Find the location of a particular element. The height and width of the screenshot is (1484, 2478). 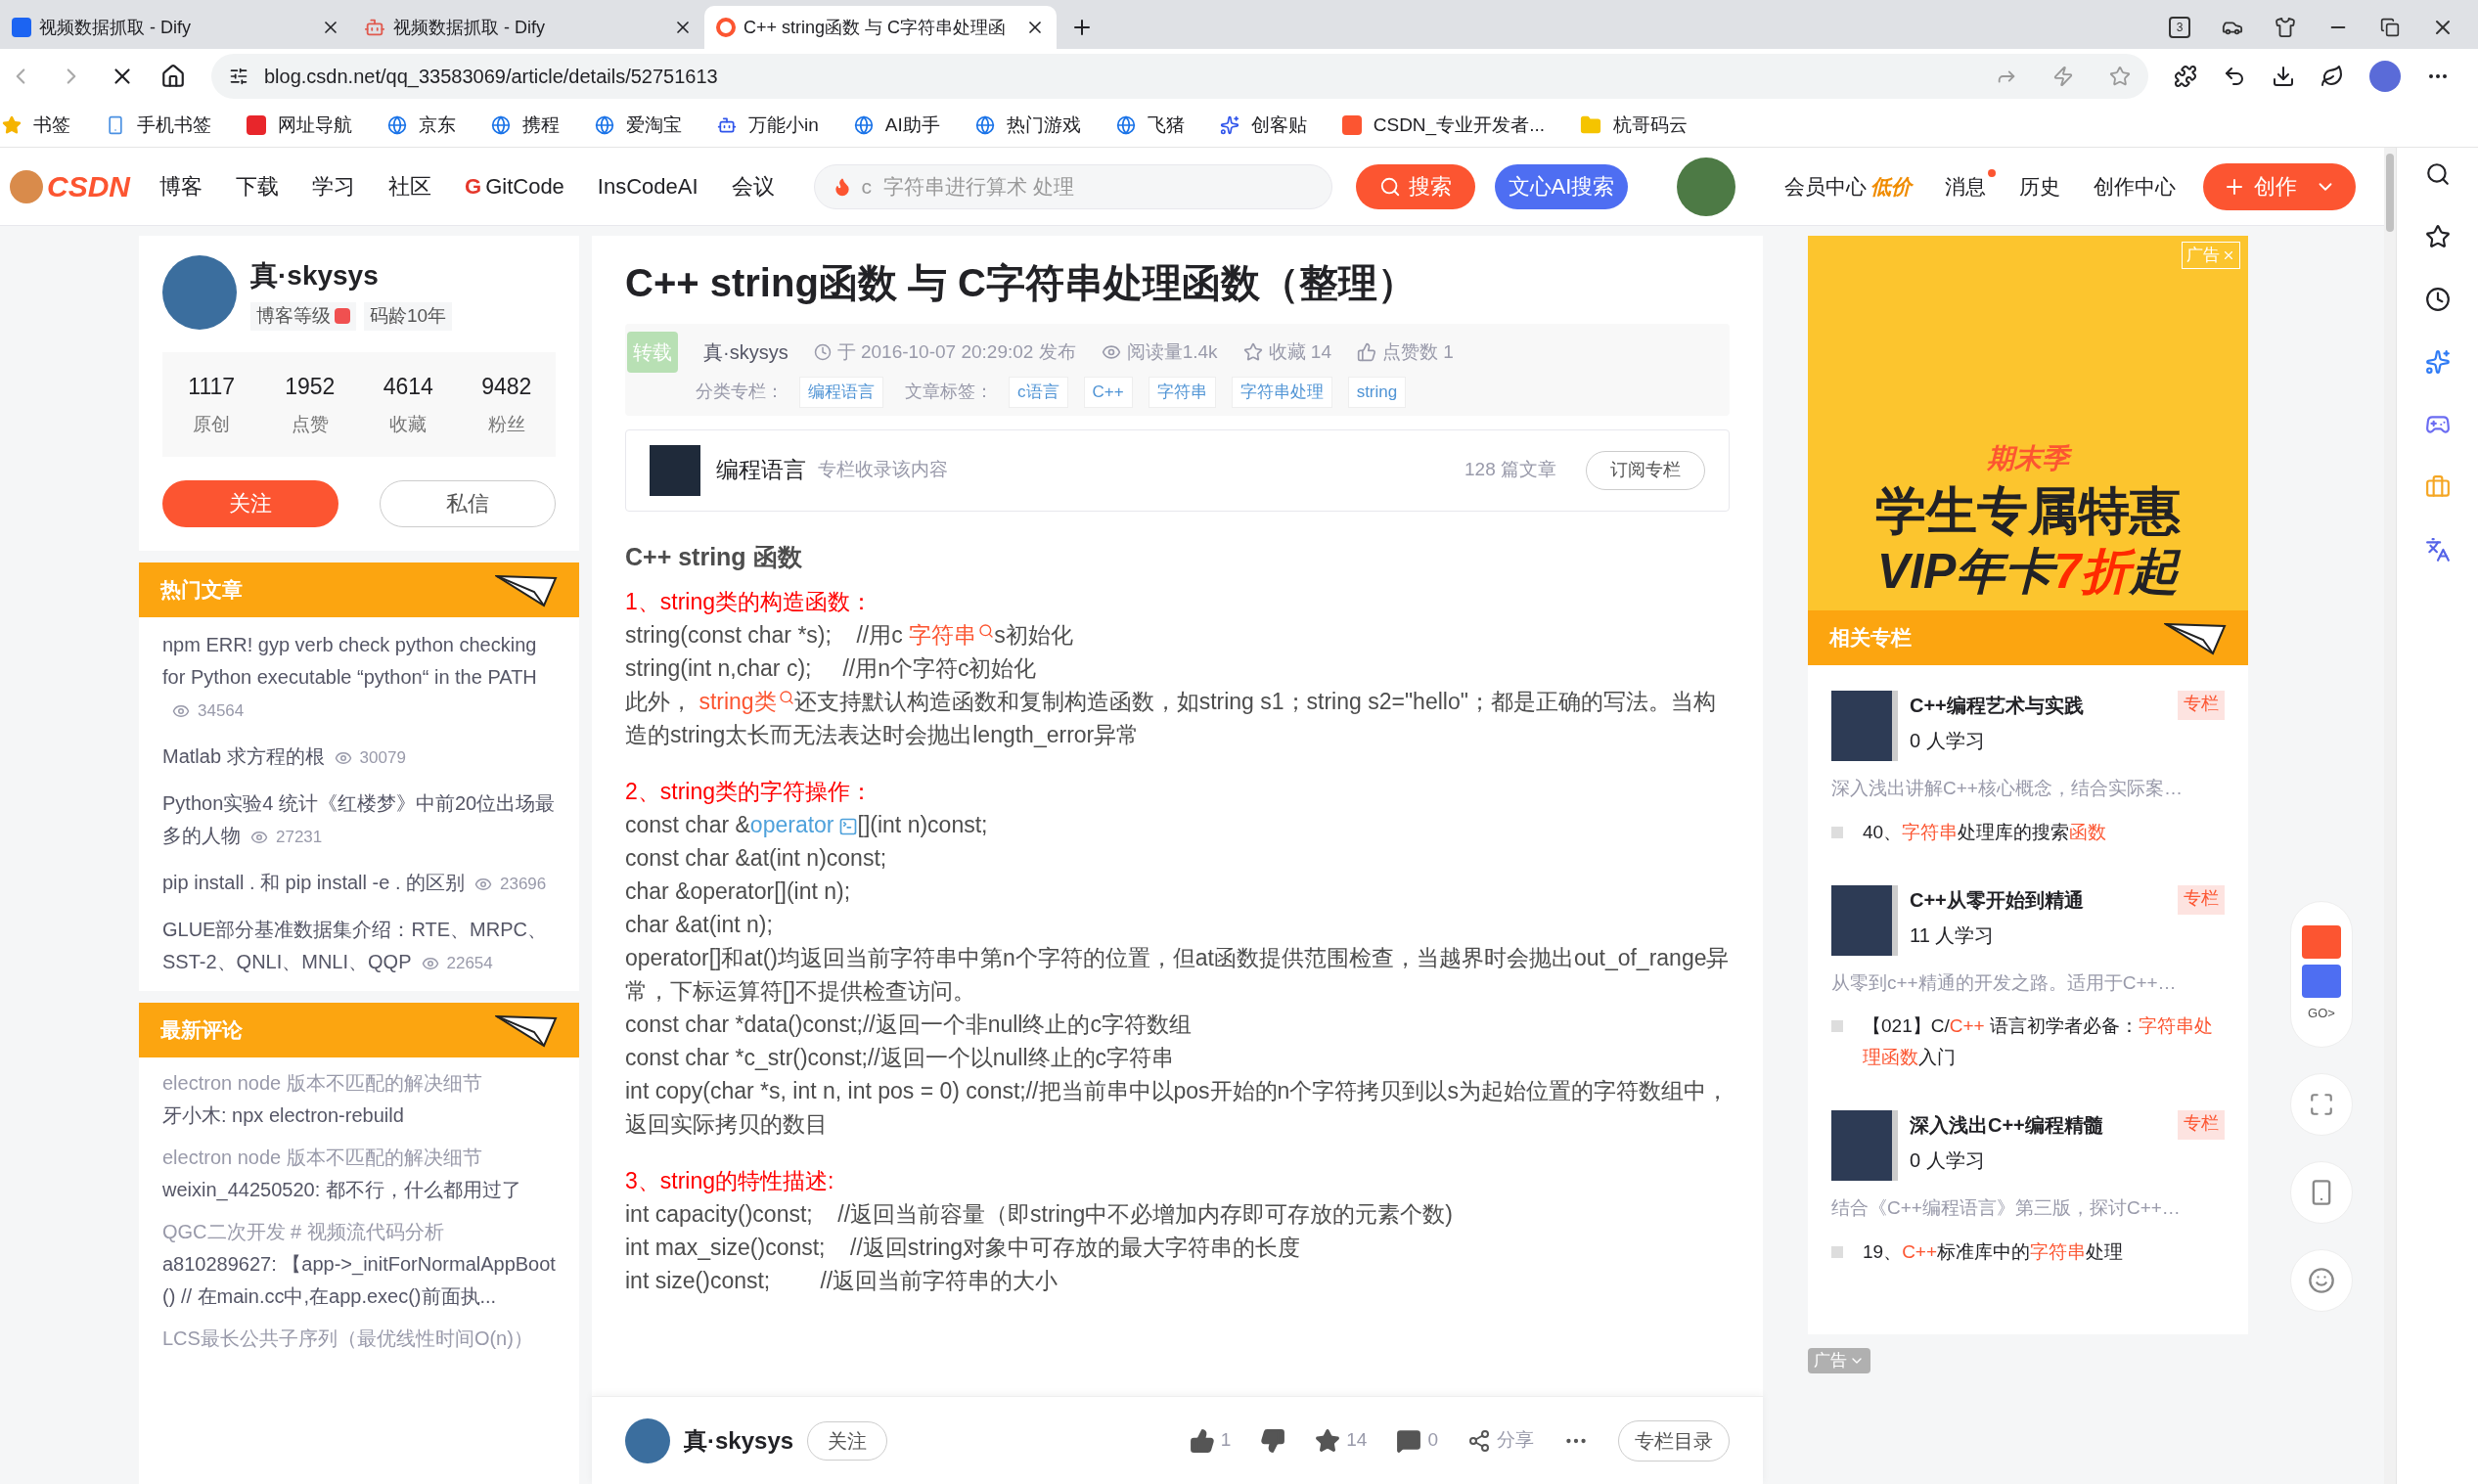

stat-label: 点赞 is located at coordinates (310, 424).